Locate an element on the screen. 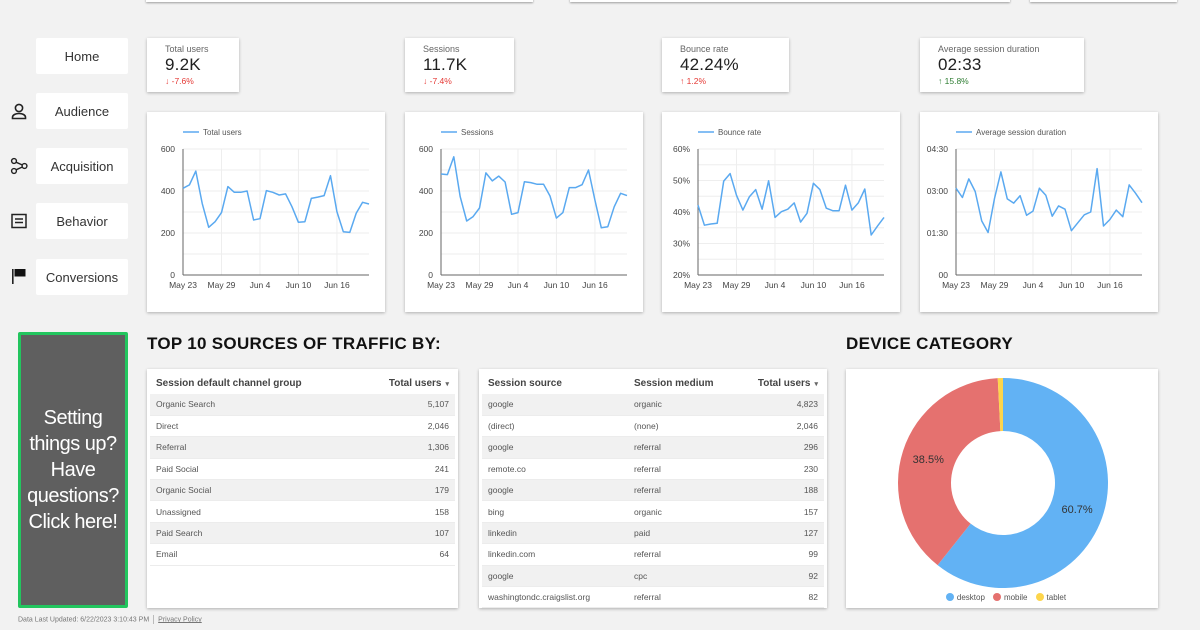  table-row: (direct) (none) 2,046 is located at coordinates (653, 426).